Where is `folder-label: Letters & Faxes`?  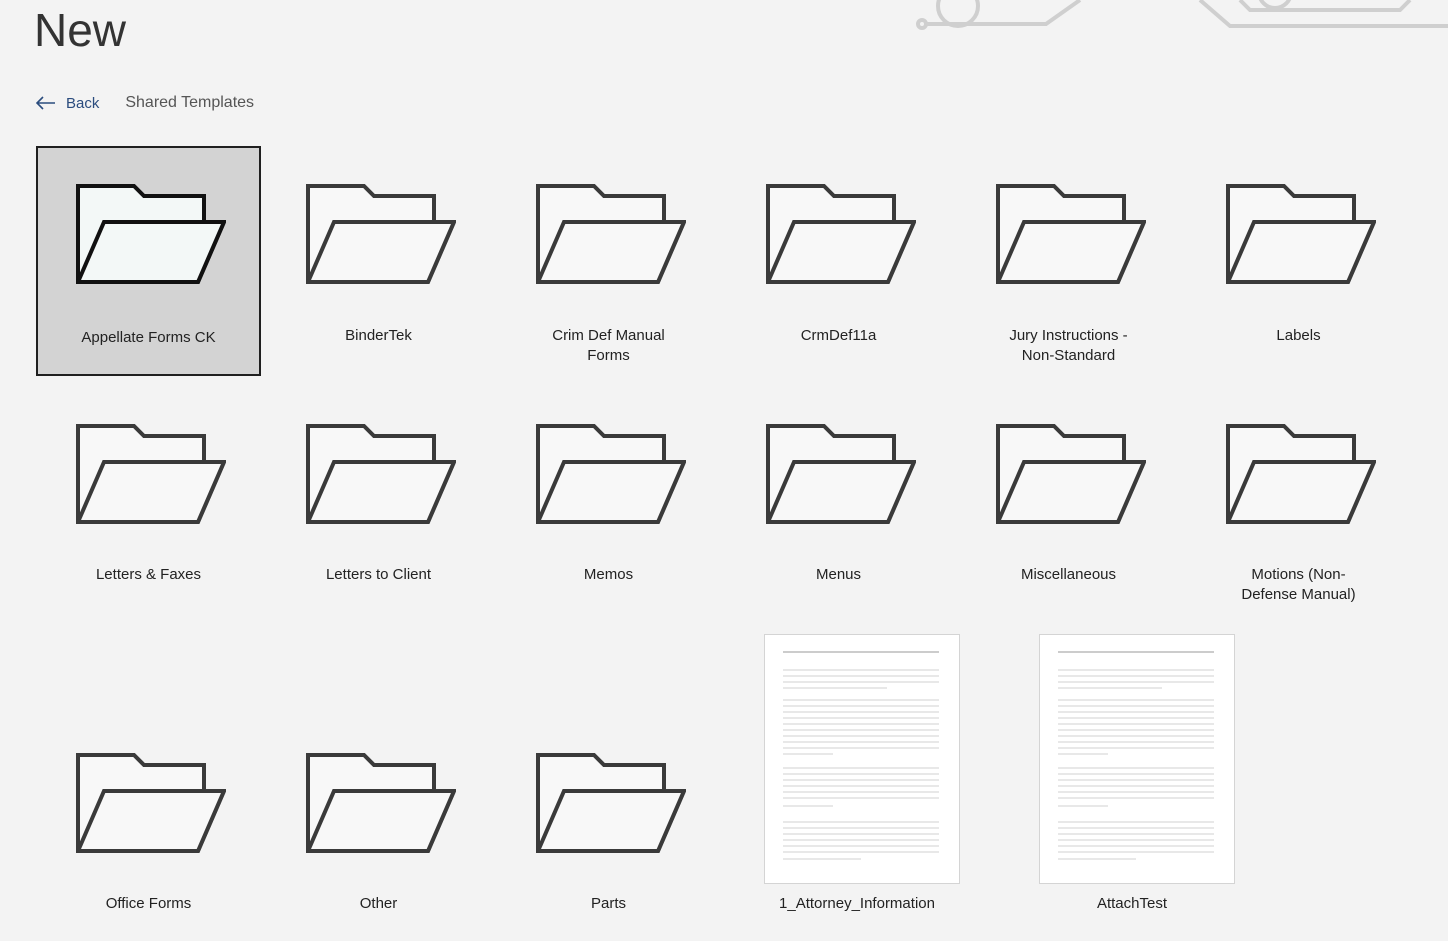 folder-label: Letters & Faxes is located at coordinates (148, 574).